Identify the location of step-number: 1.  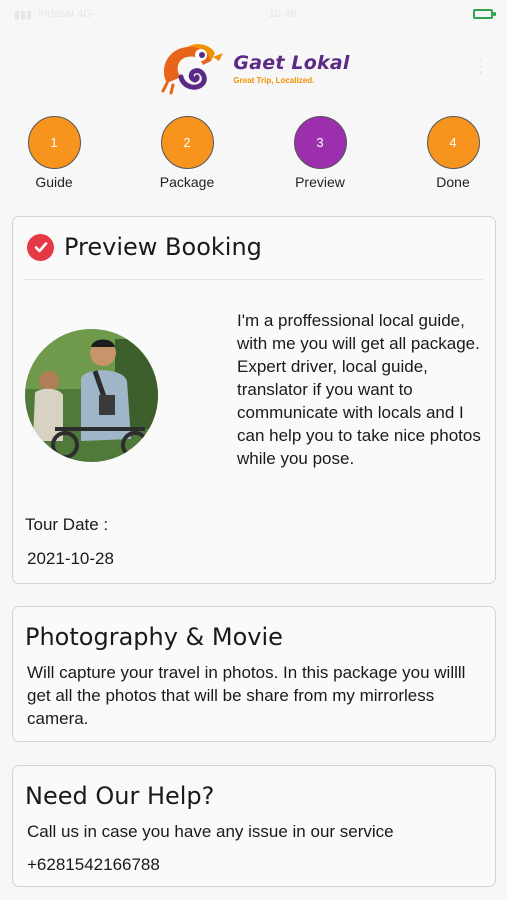
(54, 142).